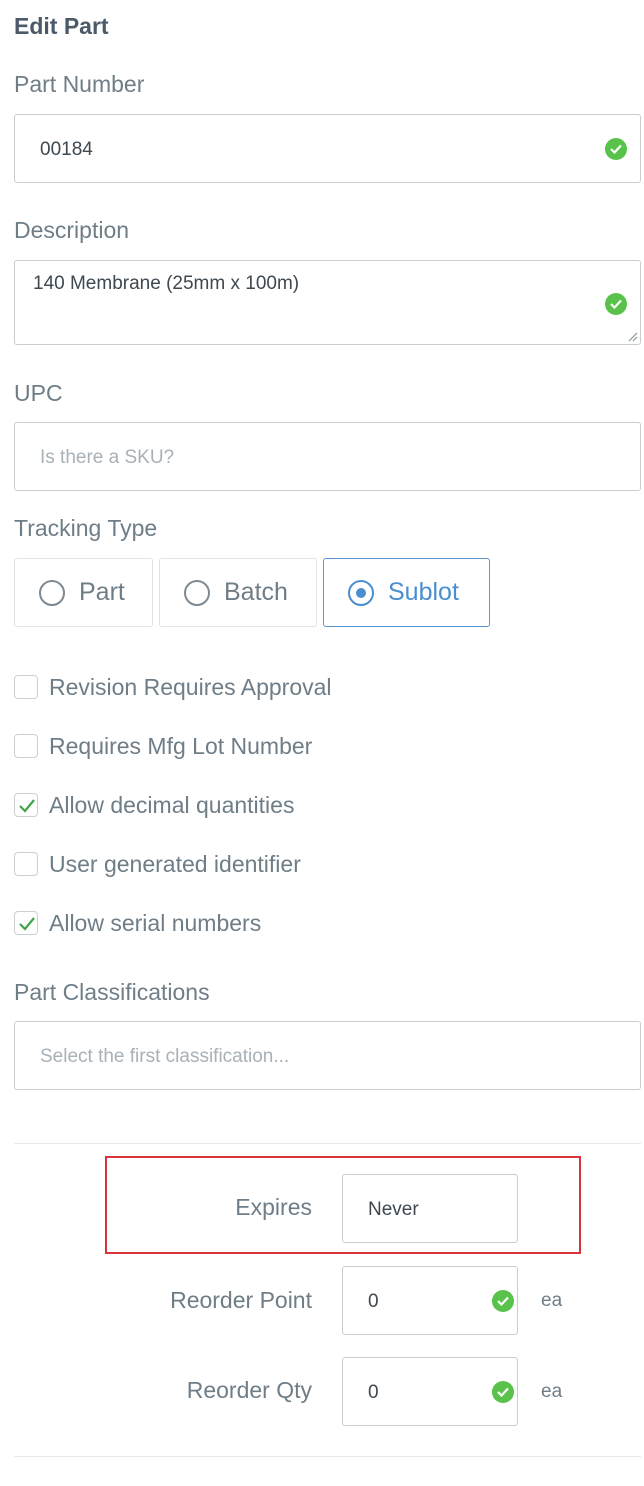 The image size is (644, 1486). I want to click on reorder-point-field: 0, so click(430, 1300).